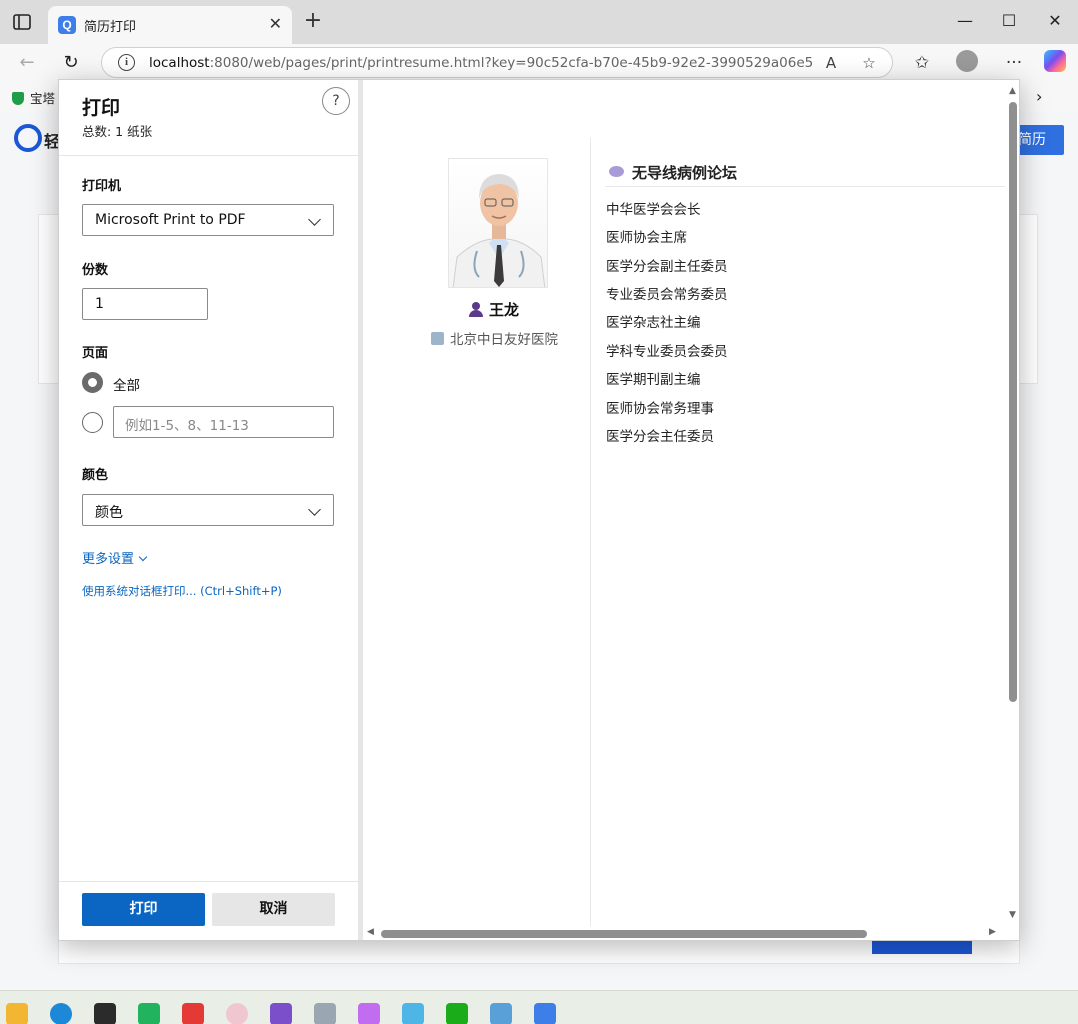 Image resolution: width=1078 pixels, height=1024 pixels. I want to click on favorite-star-icon: ☆, so click(869, 63).